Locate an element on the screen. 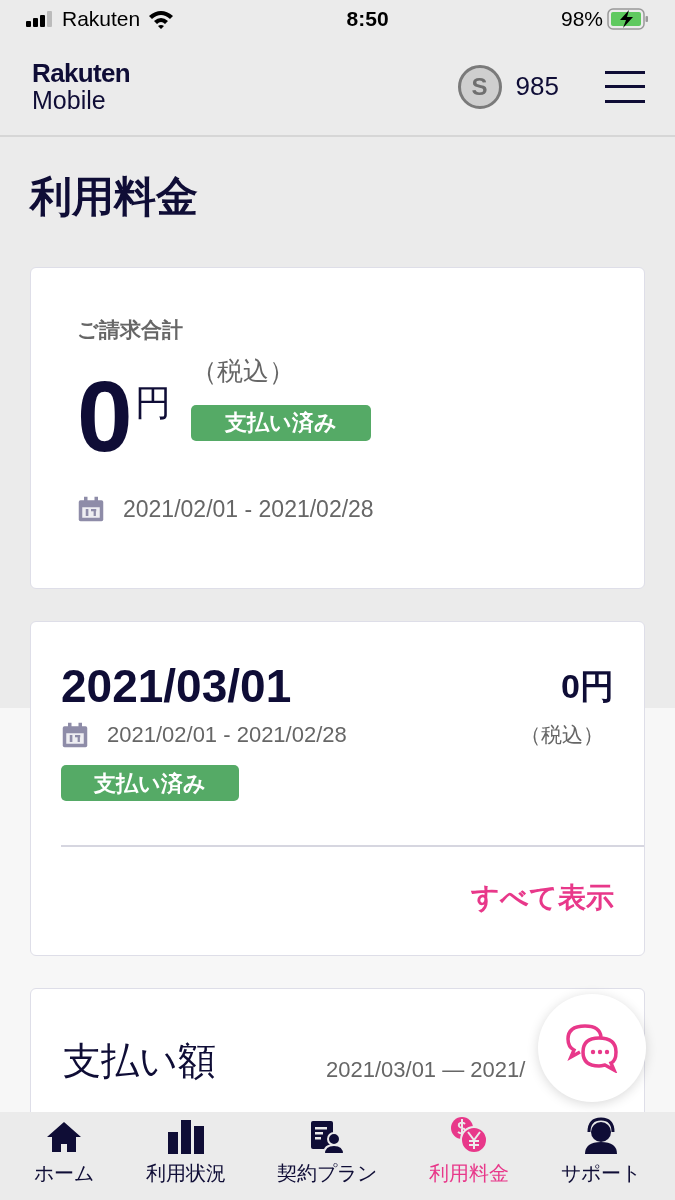  show-all-link: すべて表示 is located at coordinates (542, 898).